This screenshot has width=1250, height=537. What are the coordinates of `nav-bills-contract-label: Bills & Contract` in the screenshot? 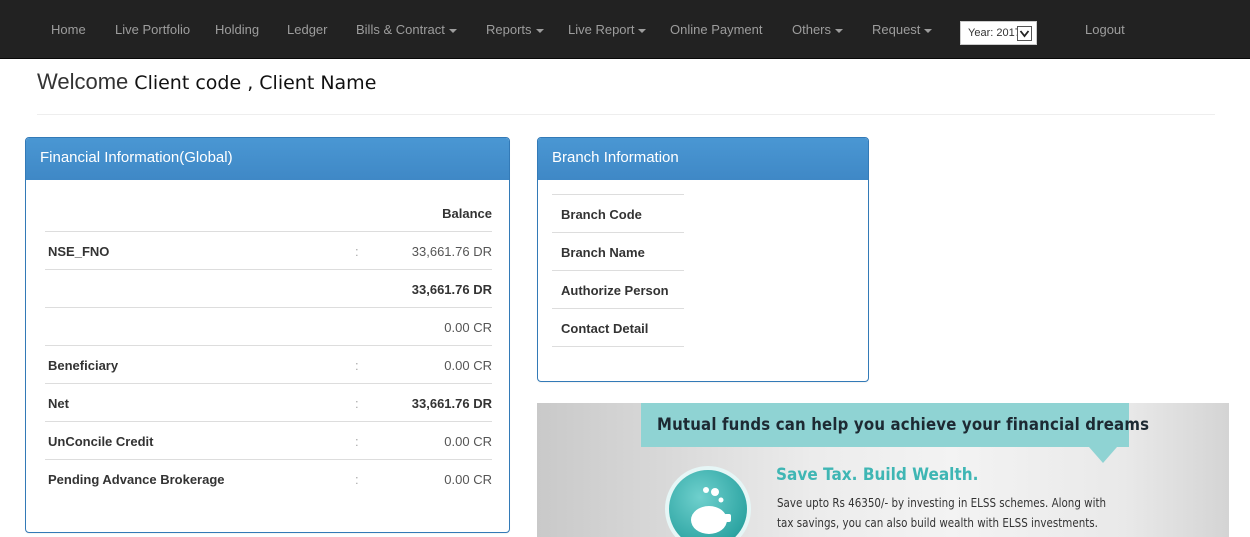 It's located at (400, 29).